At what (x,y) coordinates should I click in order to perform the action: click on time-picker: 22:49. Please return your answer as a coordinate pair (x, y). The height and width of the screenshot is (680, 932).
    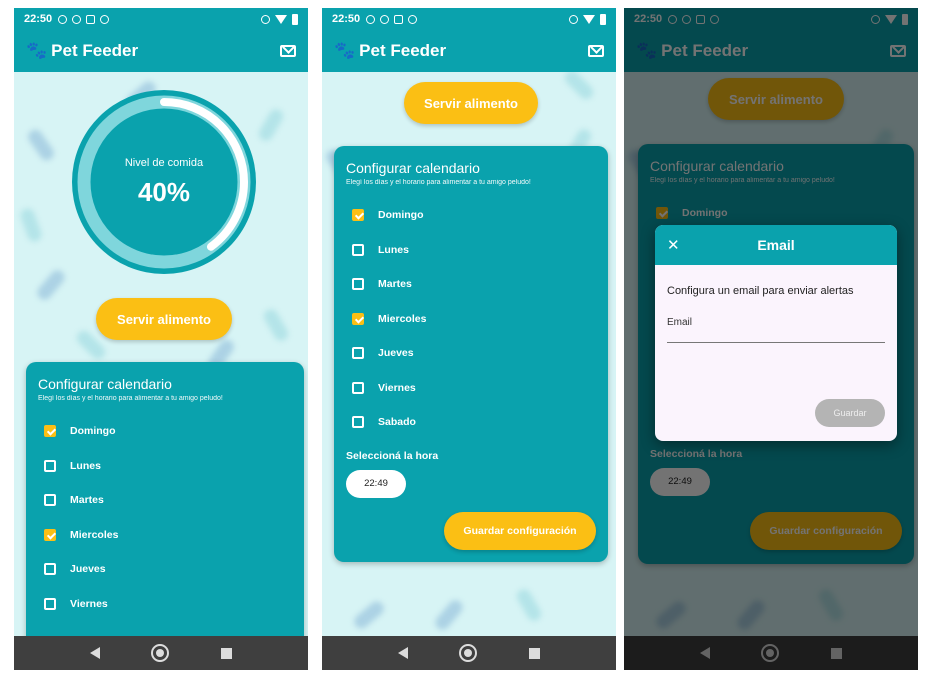
    Looking at the image, I should click on (376, 483).